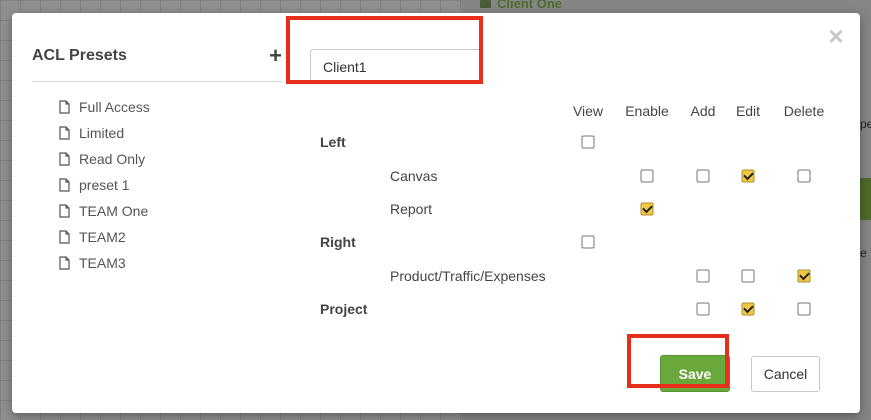 The height and width of the screenshot is (420, 871). I want to click on preset-item: Limited, so click(157, 133).